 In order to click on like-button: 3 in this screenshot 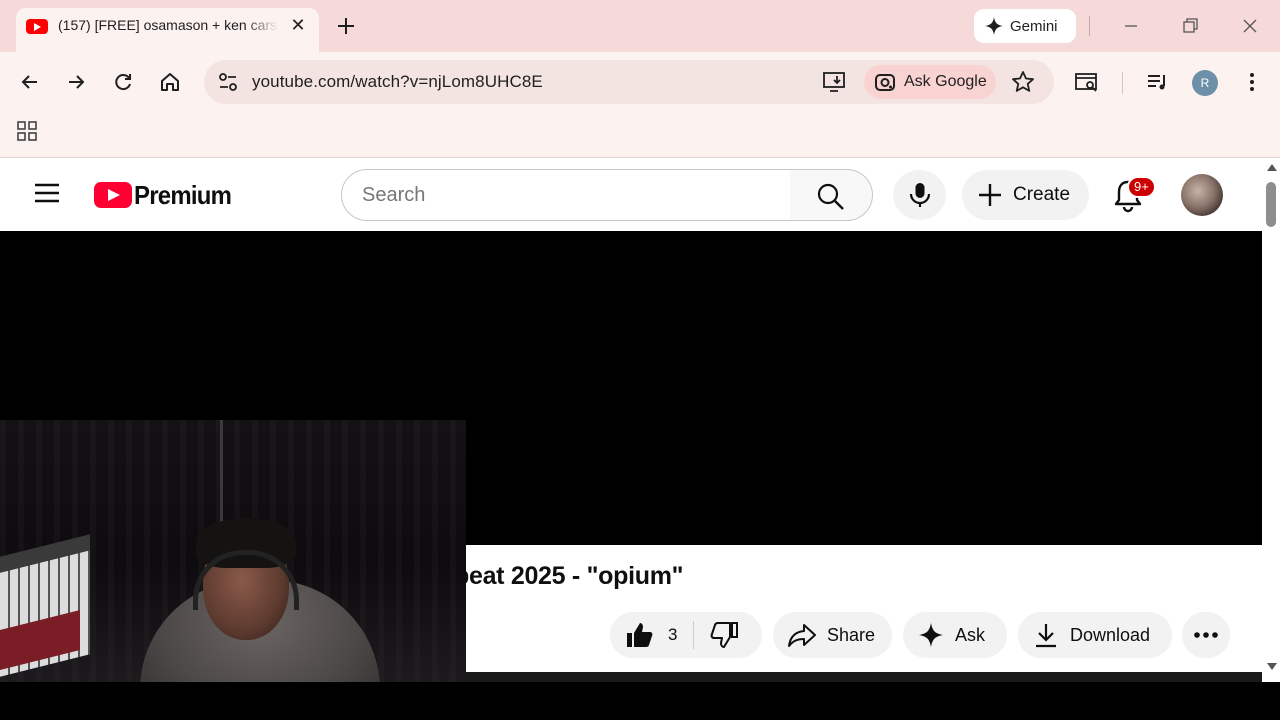, I will do `click(652, 635)`.